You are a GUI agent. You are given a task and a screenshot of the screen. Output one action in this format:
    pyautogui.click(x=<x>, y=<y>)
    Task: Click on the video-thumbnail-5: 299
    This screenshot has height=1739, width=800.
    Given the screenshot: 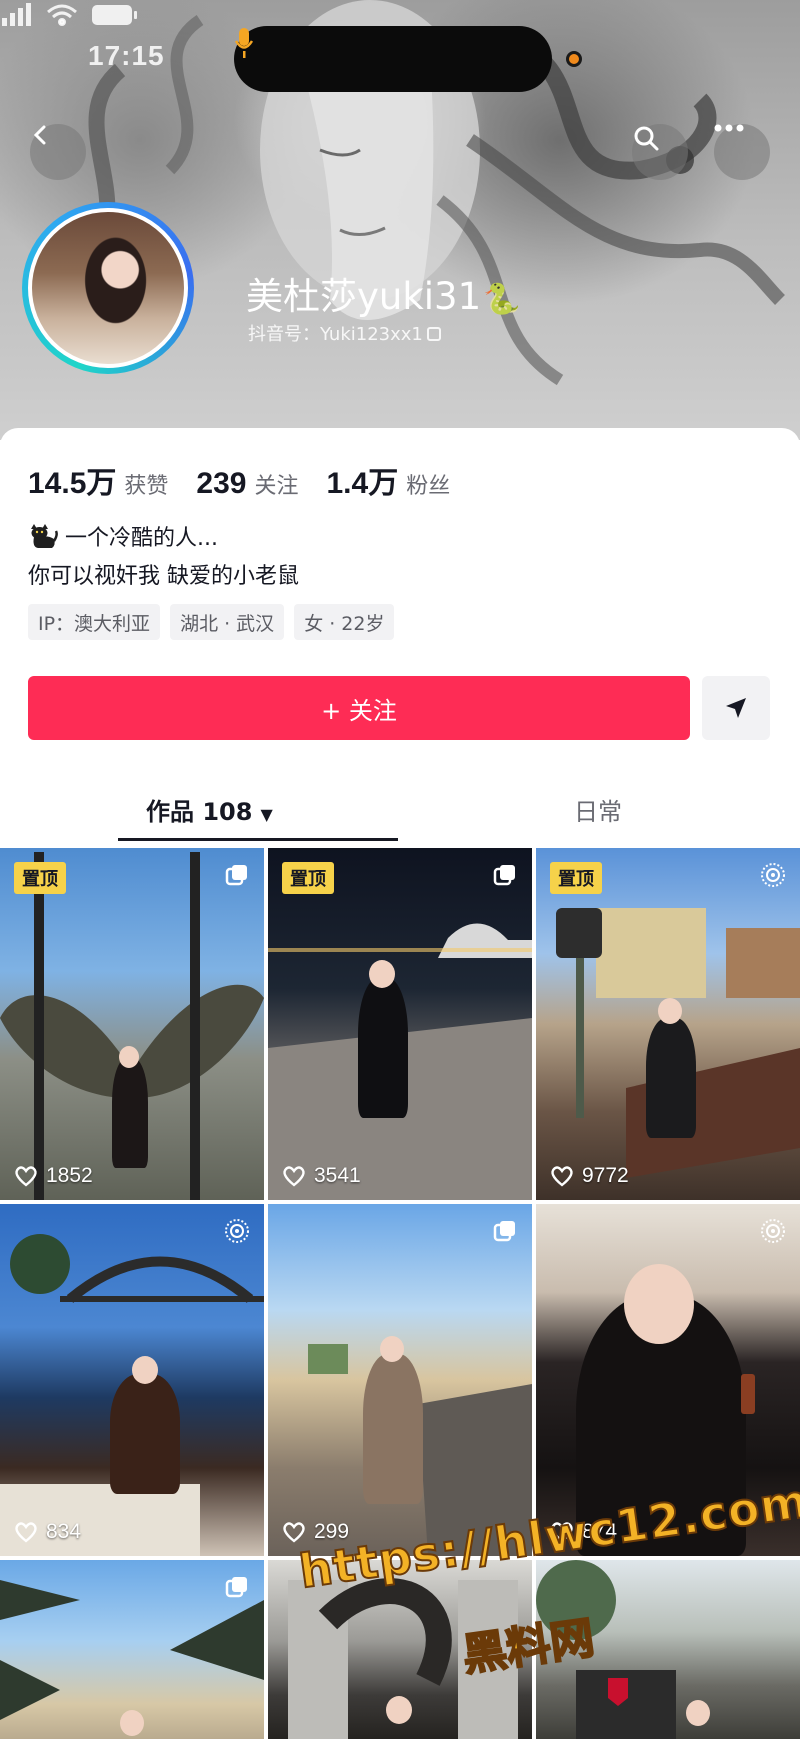 What is the action you would take?
    pyautogui.click(x=400, y=1380)
    